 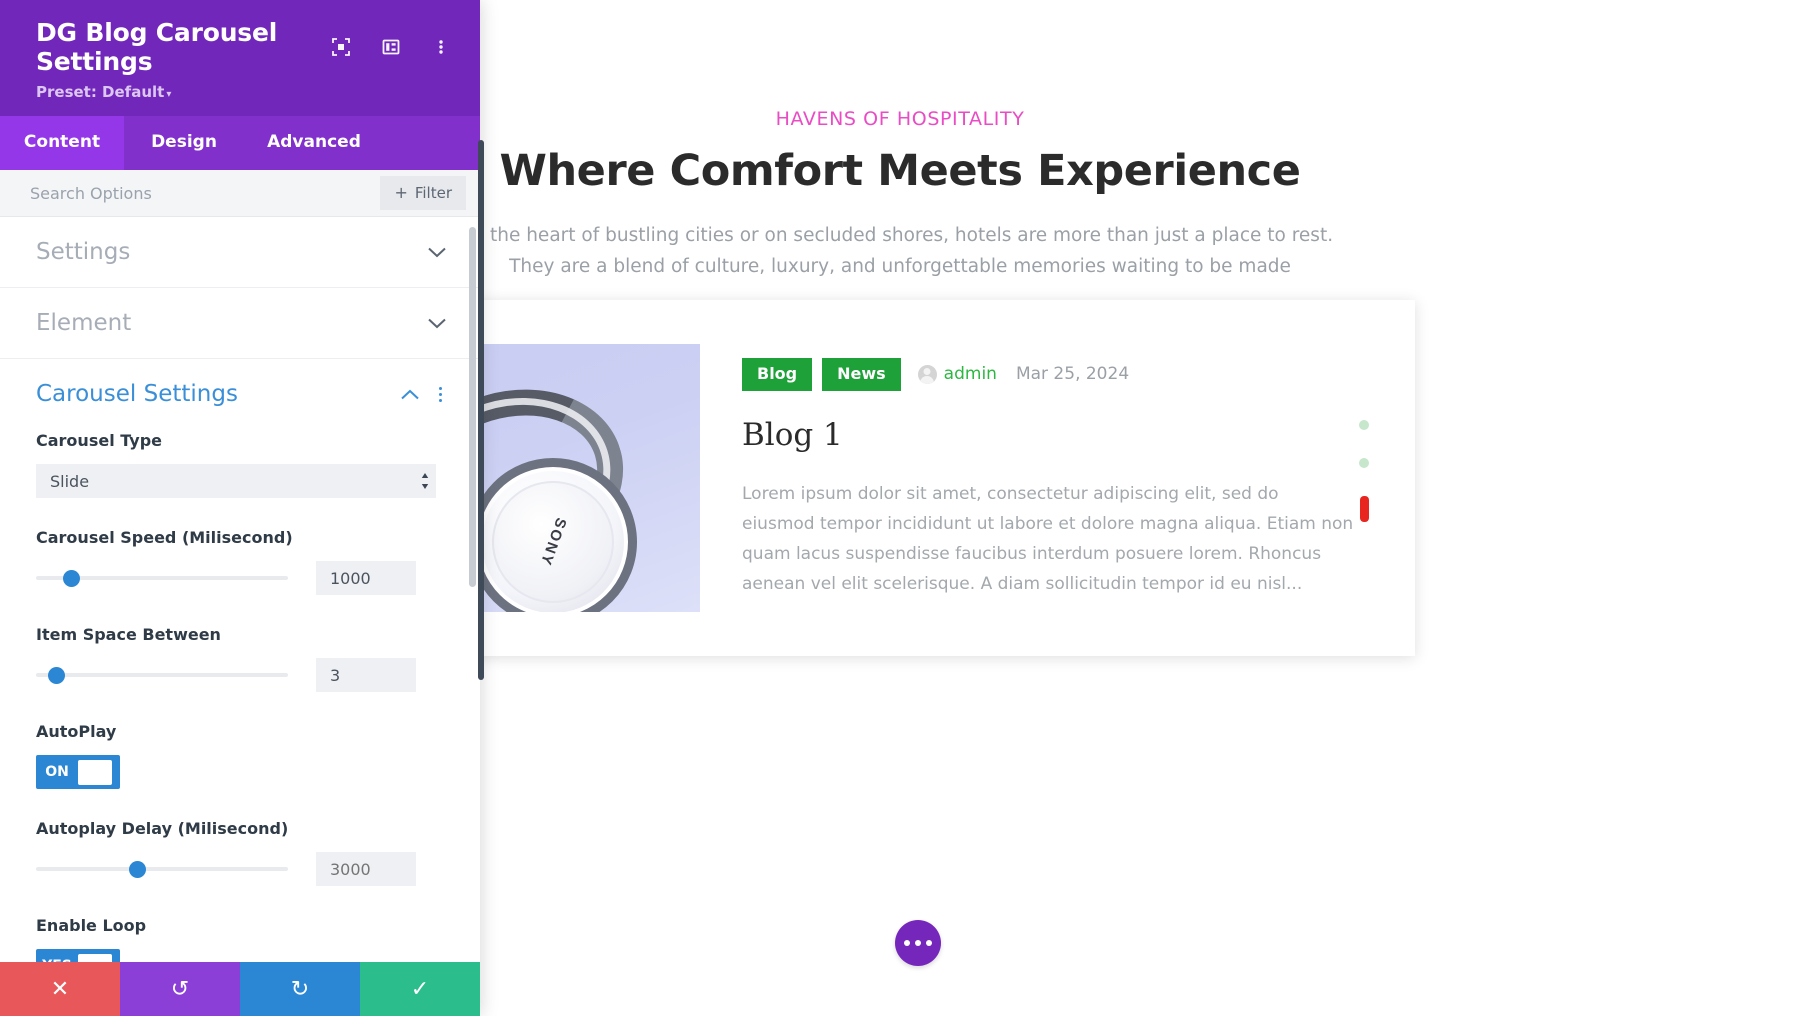 I want to click on carousel-pagination, so click(x=1364, y=471).